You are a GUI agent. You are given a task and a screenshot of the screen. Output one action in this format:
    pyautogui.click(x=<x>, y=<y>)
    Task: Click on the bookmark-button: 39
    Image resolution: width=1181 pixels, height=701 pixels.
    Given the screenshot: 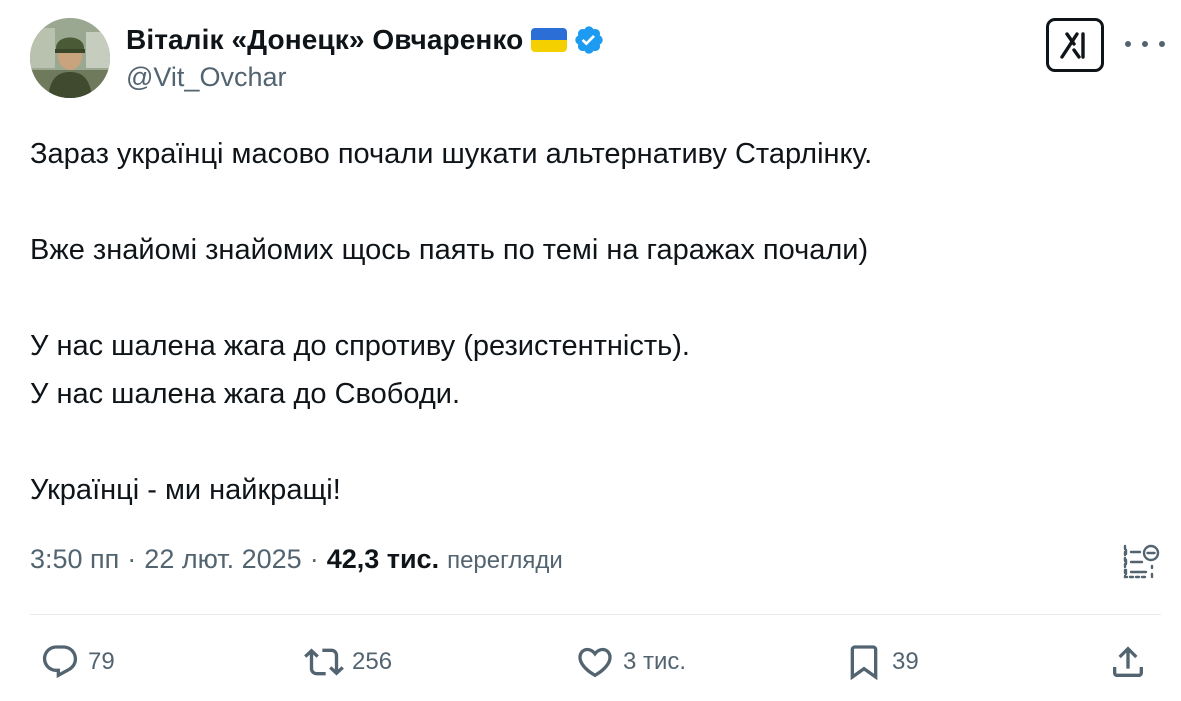 What is the action you would take?
    pyautogui.click(x=881, y=662)
    